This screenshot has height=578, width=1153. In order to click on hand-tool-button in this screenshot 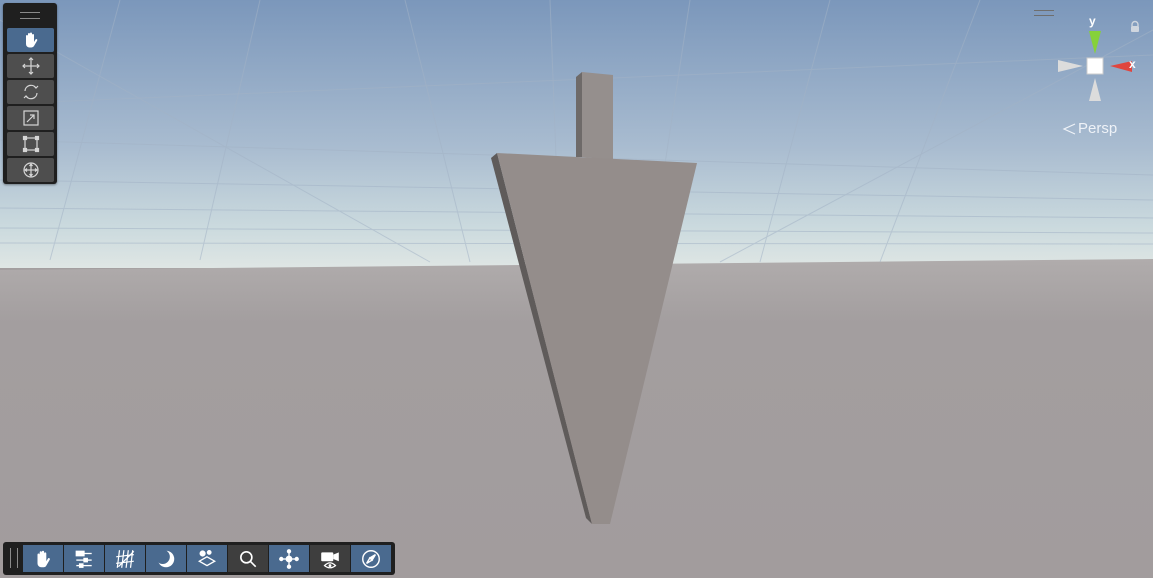, I will do `click(30, 40)`.